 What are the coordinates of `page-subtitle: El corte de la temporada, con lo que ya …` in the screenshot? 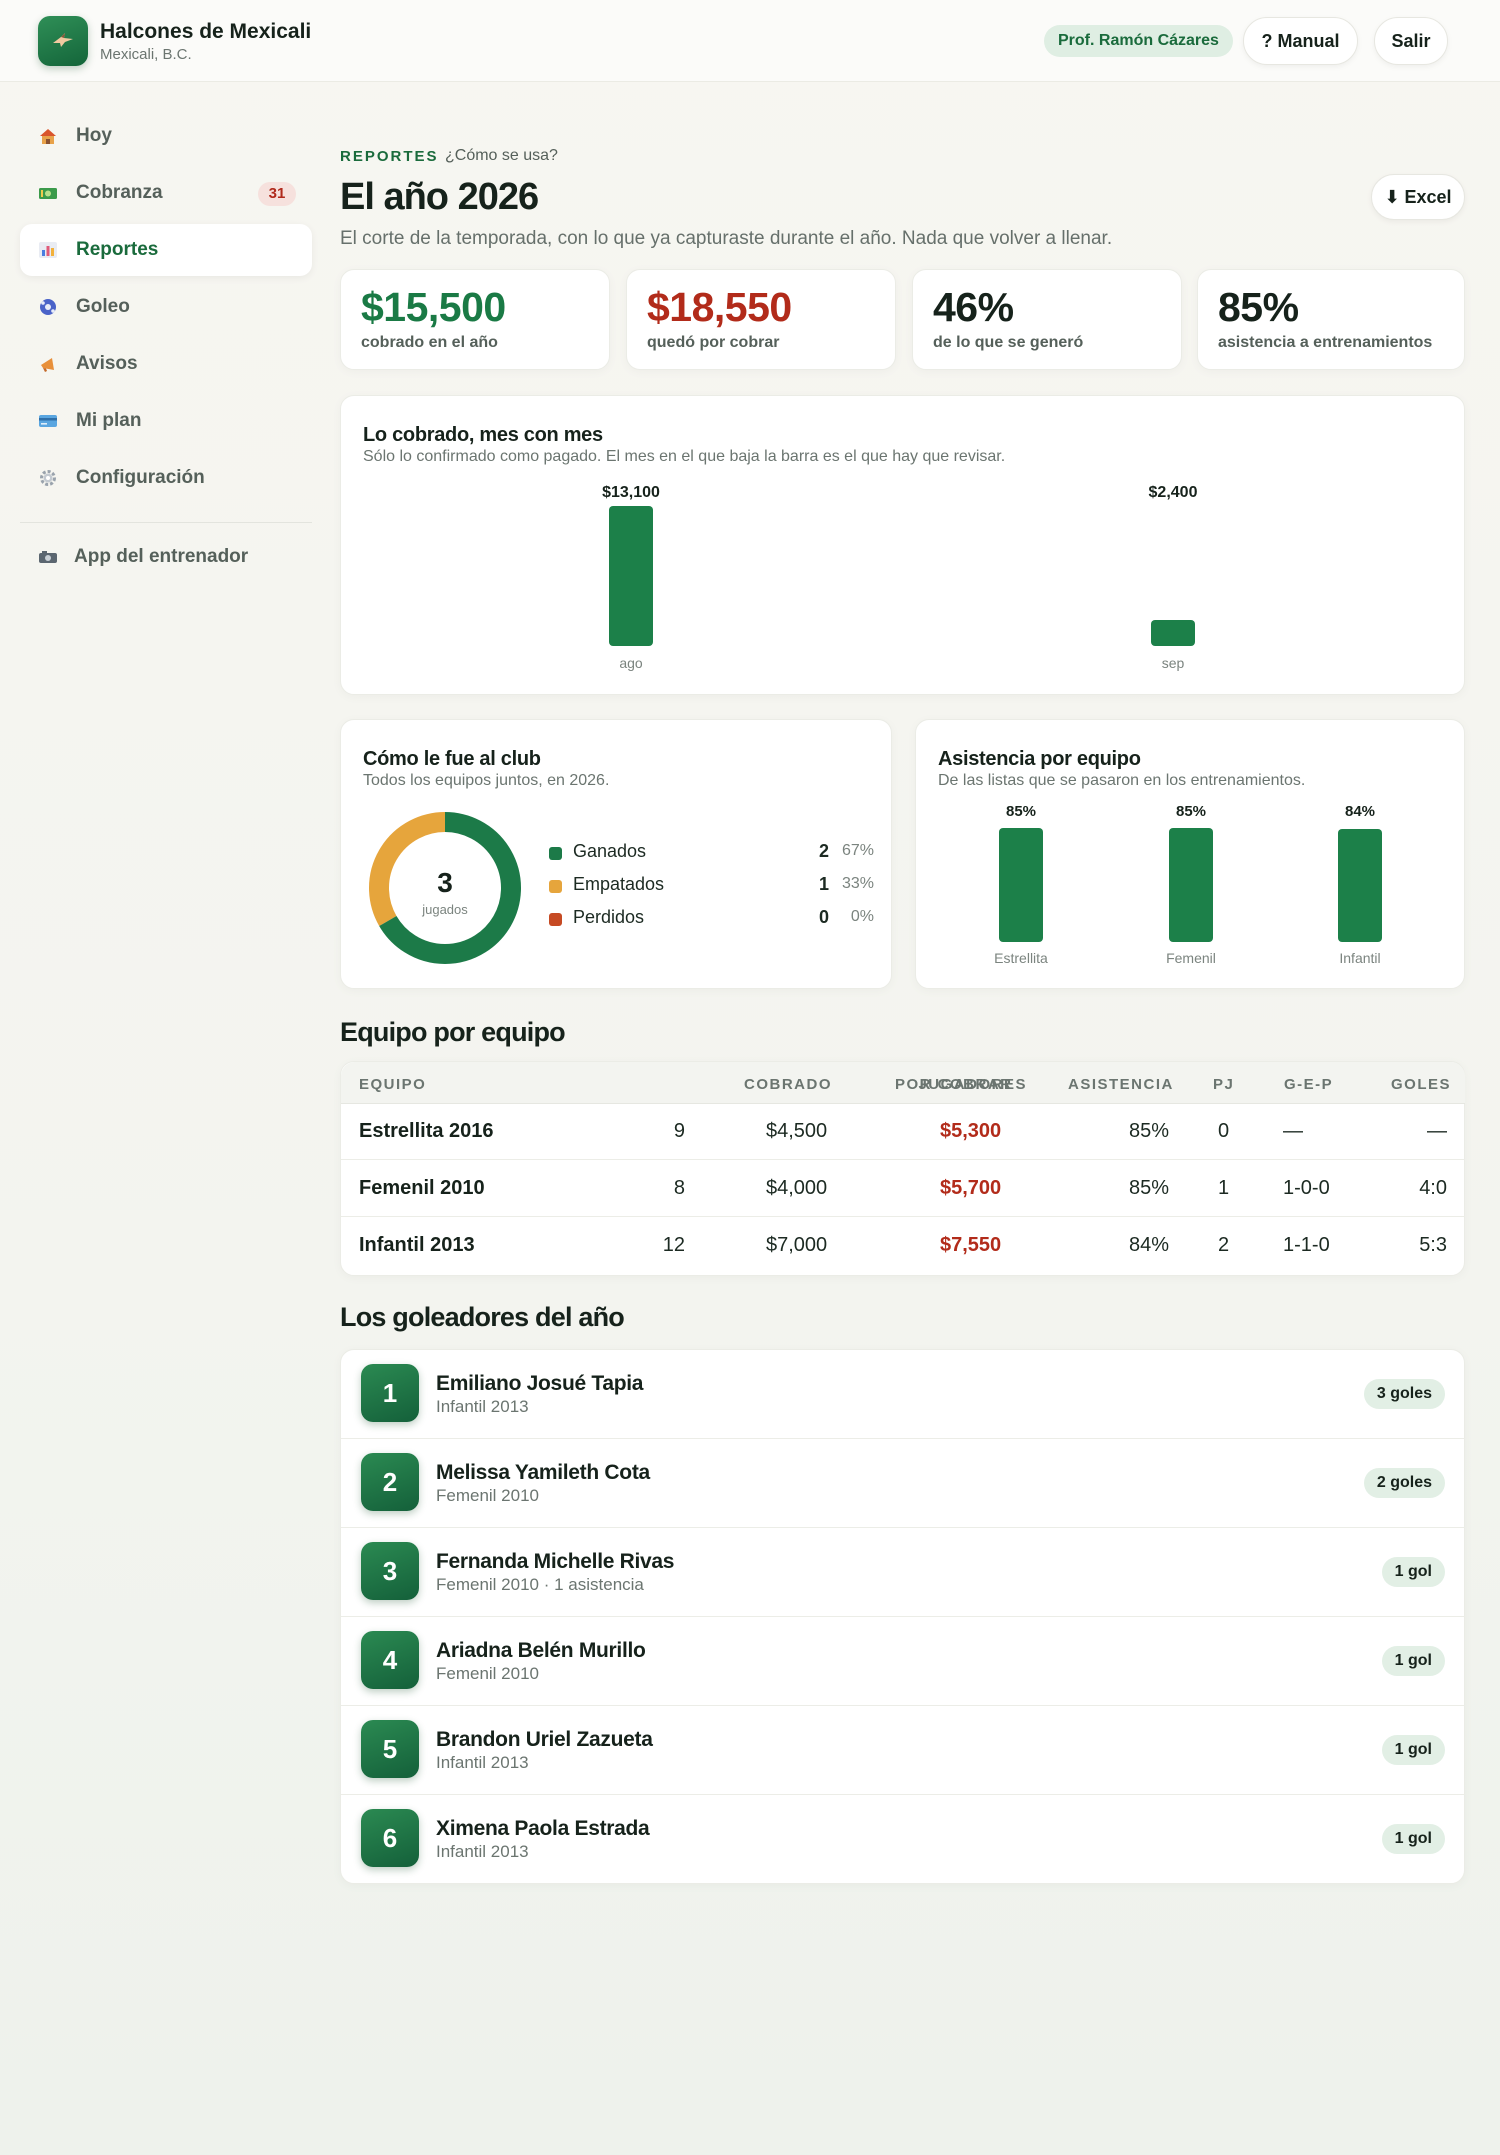 It's located at (726, 238).